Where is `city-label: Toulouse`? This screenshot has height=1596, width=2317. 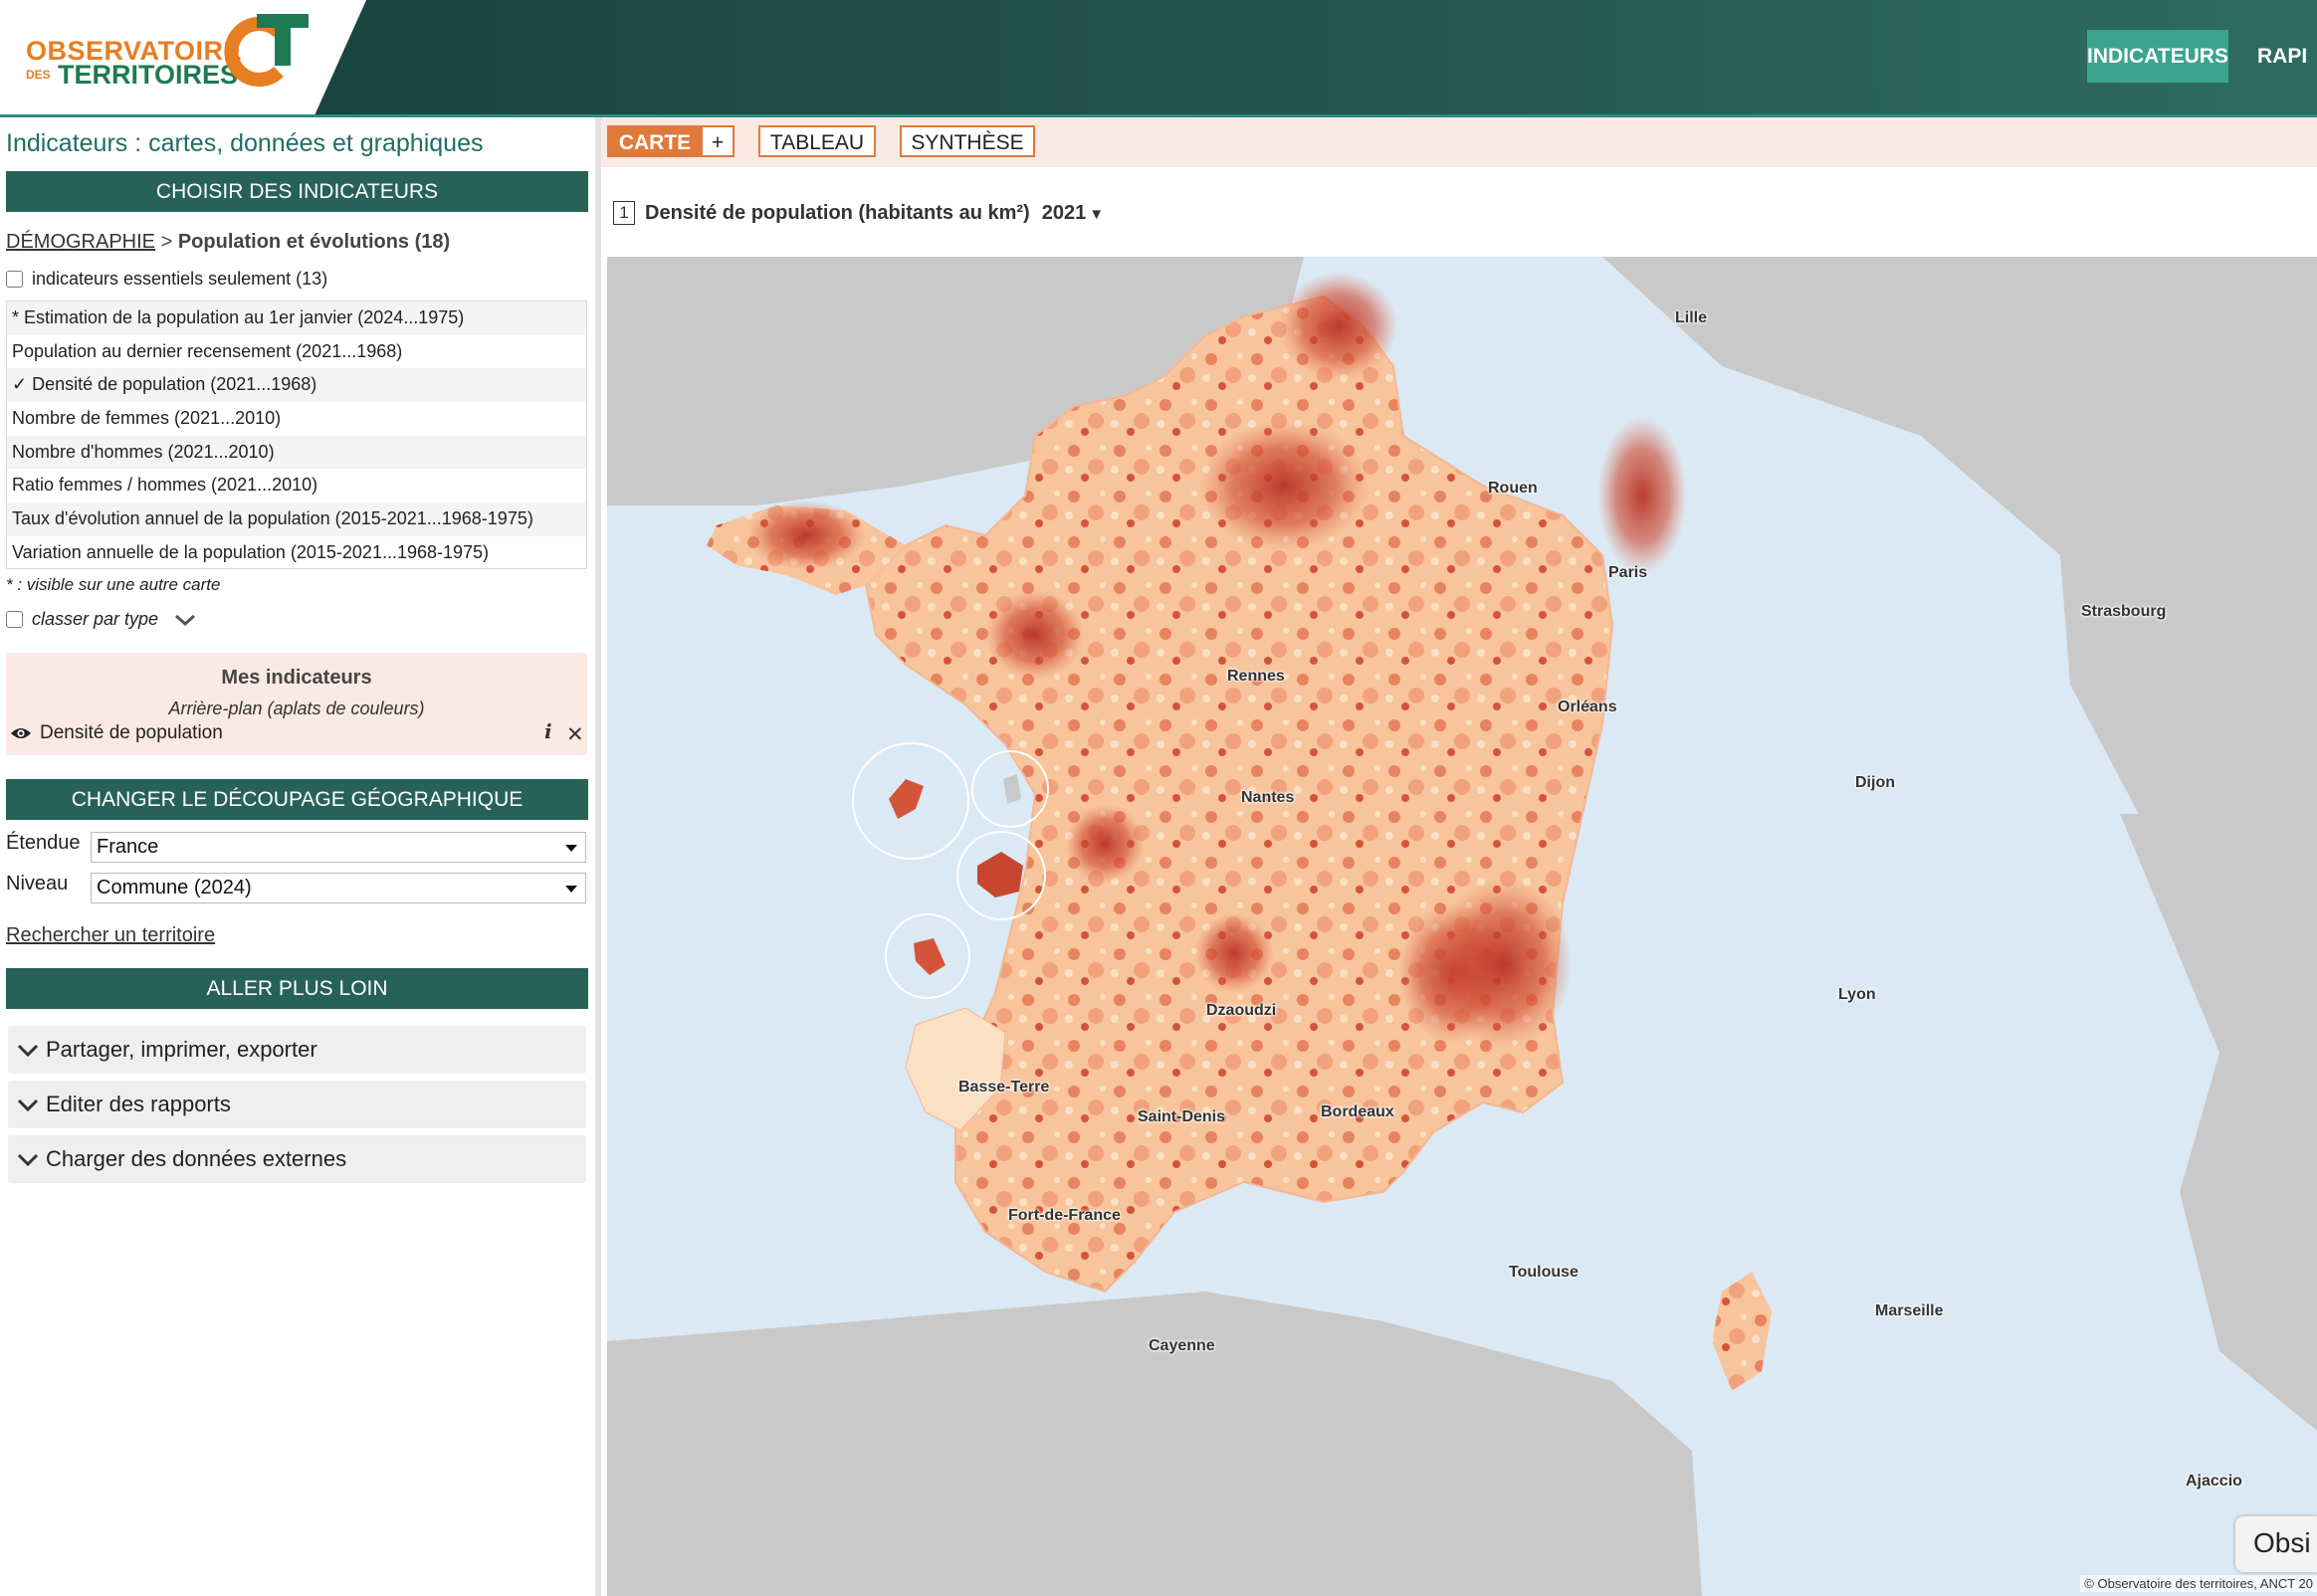 city-label: Toulouse is located at coordinates (1544, 1273).